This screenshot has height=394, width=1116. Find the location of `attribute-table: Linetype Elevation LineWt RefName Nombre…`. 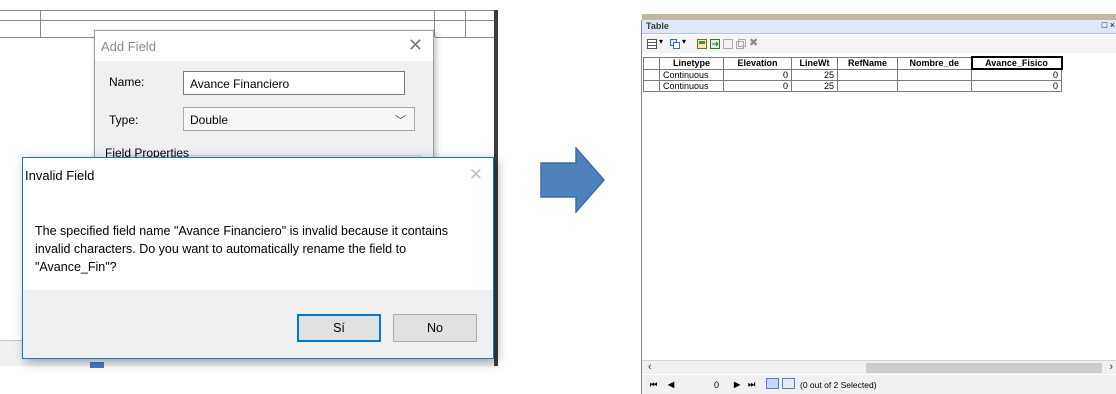

attribute-table: Linetype Elevation LineWt RefName Nombre… is located at coordinates (853, 74).